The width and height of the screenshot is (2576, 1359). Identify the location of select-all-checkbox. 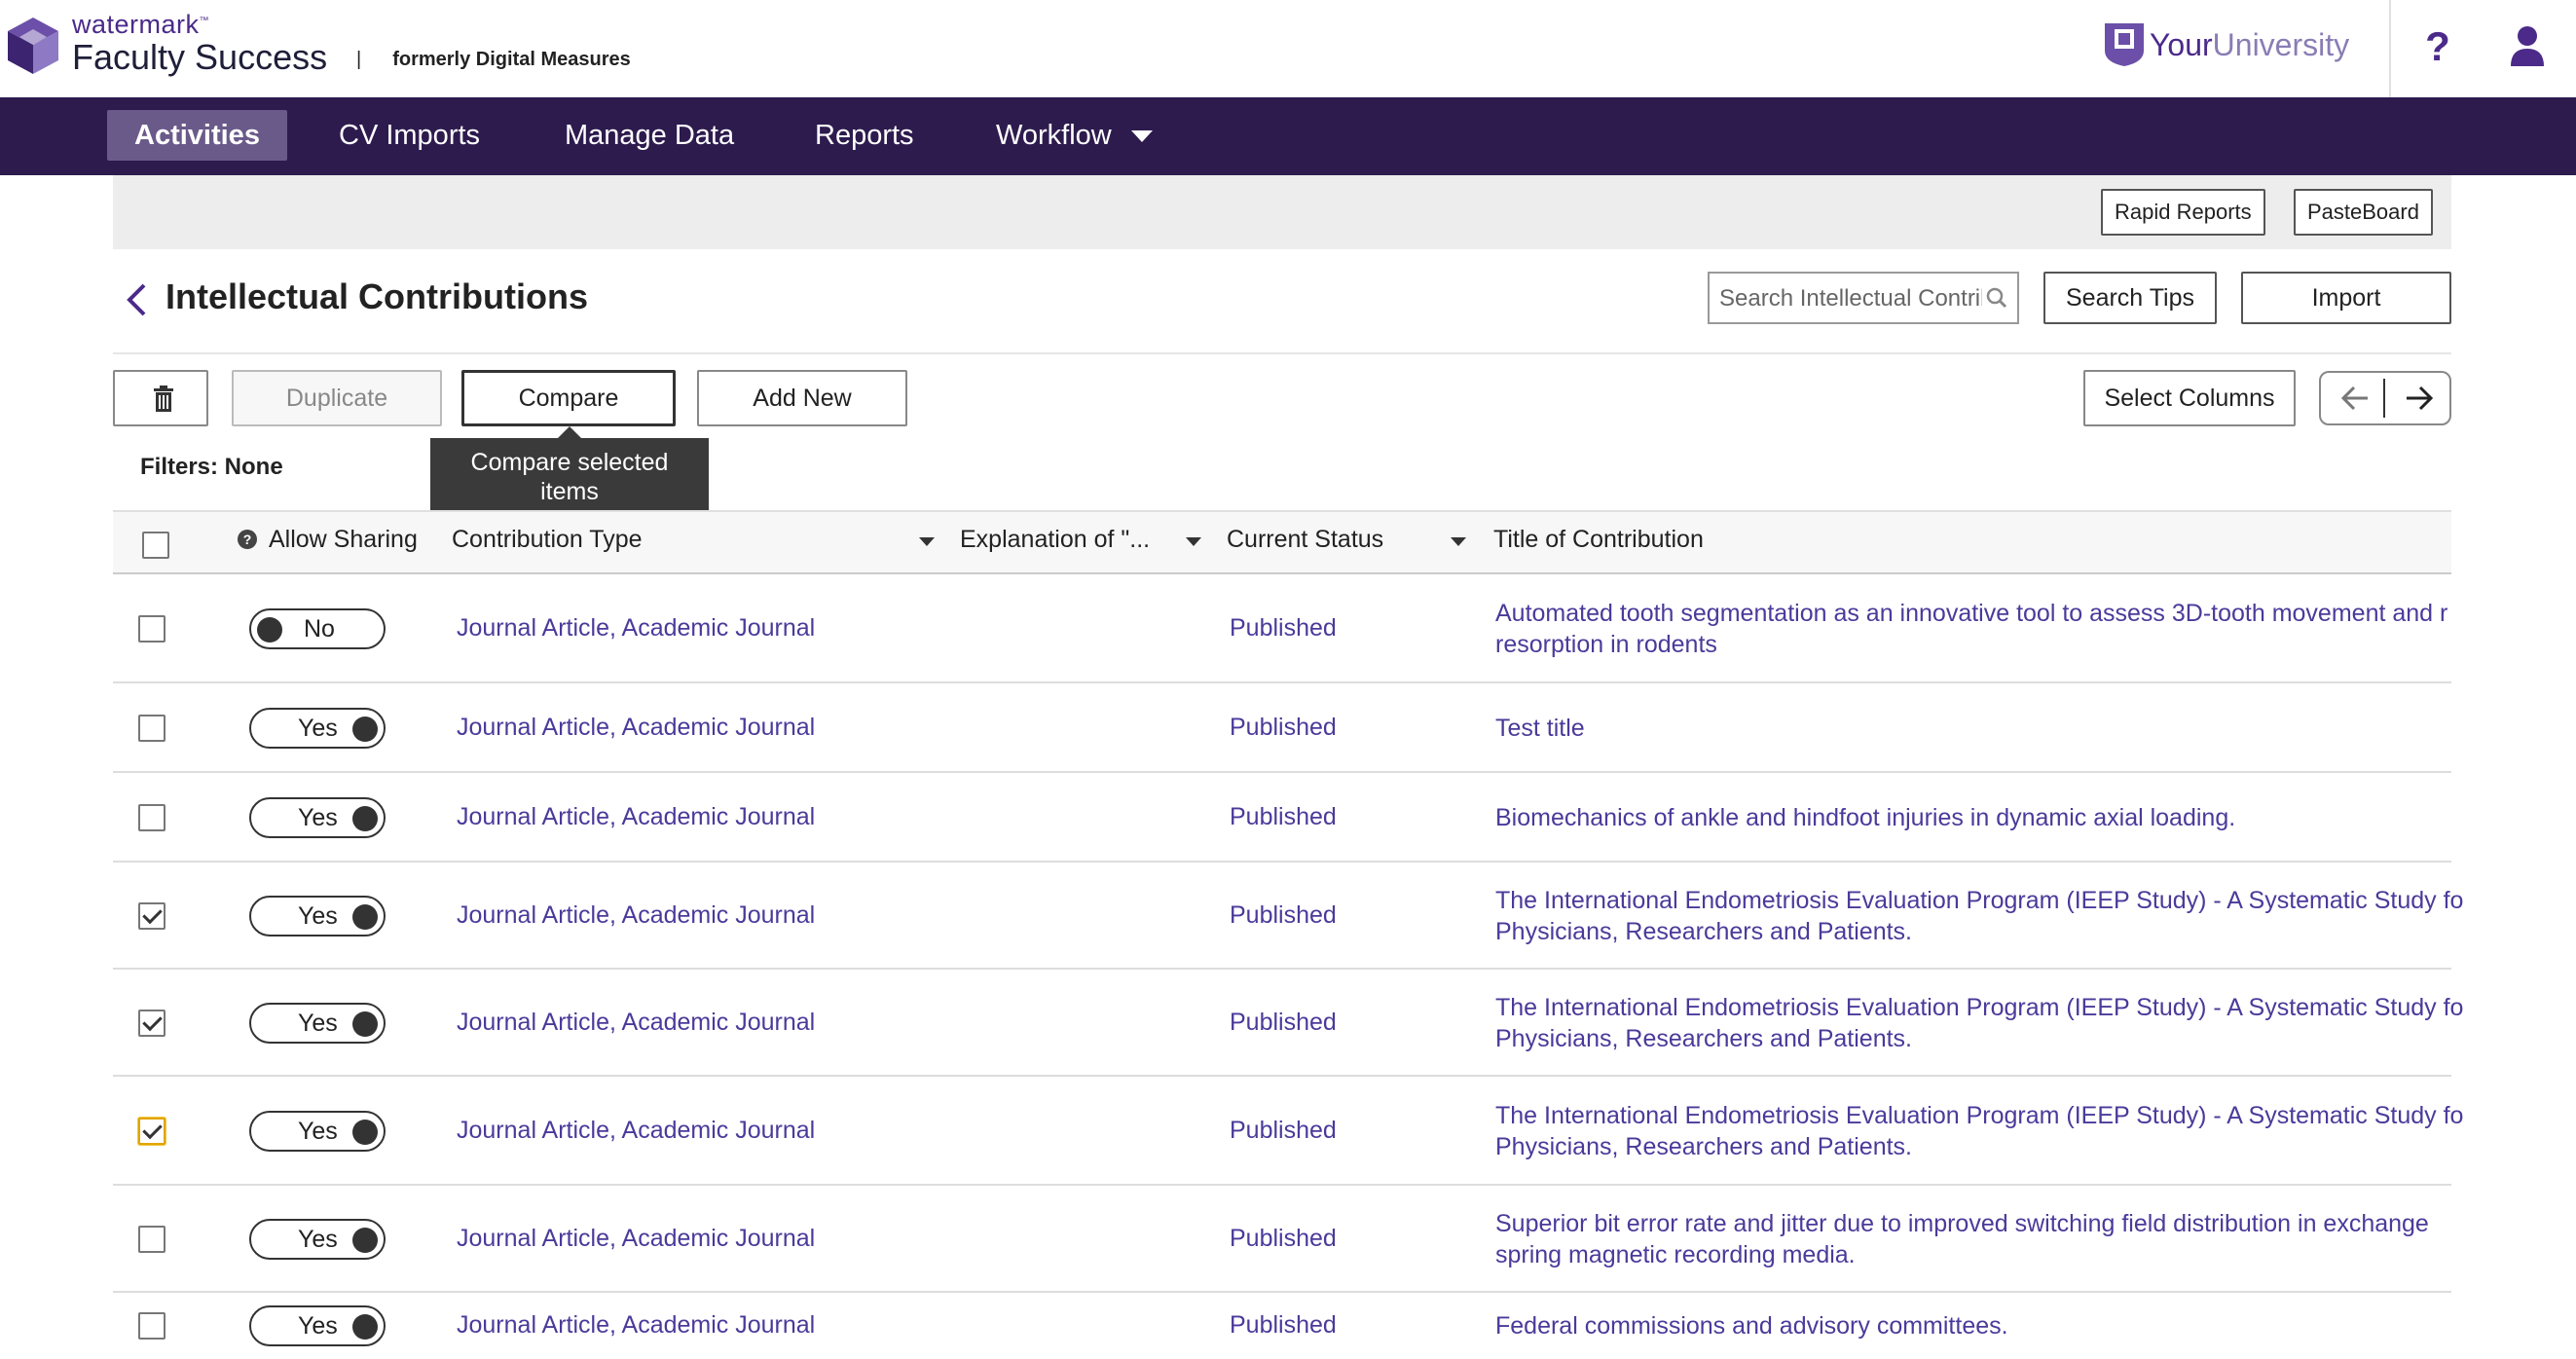
(155, 546).